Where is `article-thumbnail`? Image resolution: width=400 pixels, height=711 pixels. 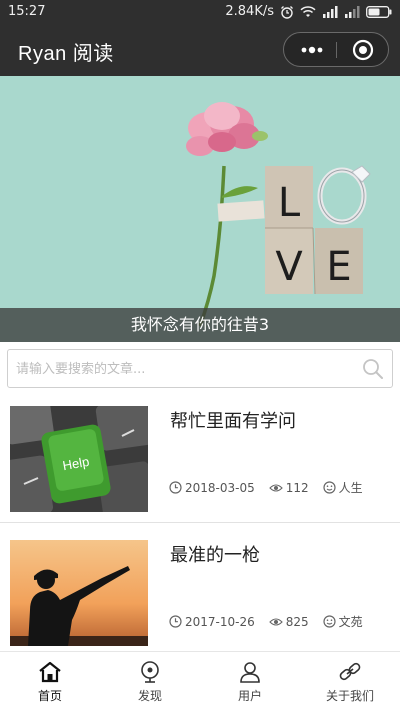 article-thumbnail is located at coordinates (79, 593).